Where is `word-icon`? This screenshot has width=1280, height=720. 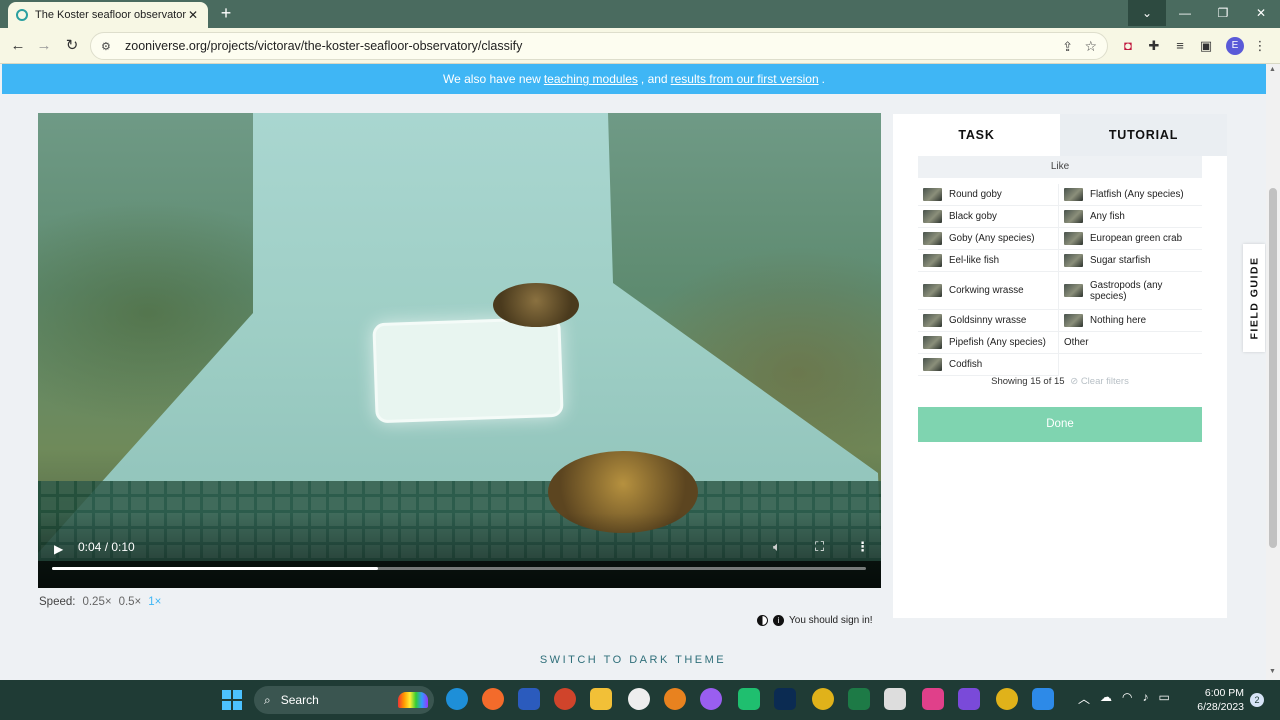 word-icon is located at coordinates (529, 699).